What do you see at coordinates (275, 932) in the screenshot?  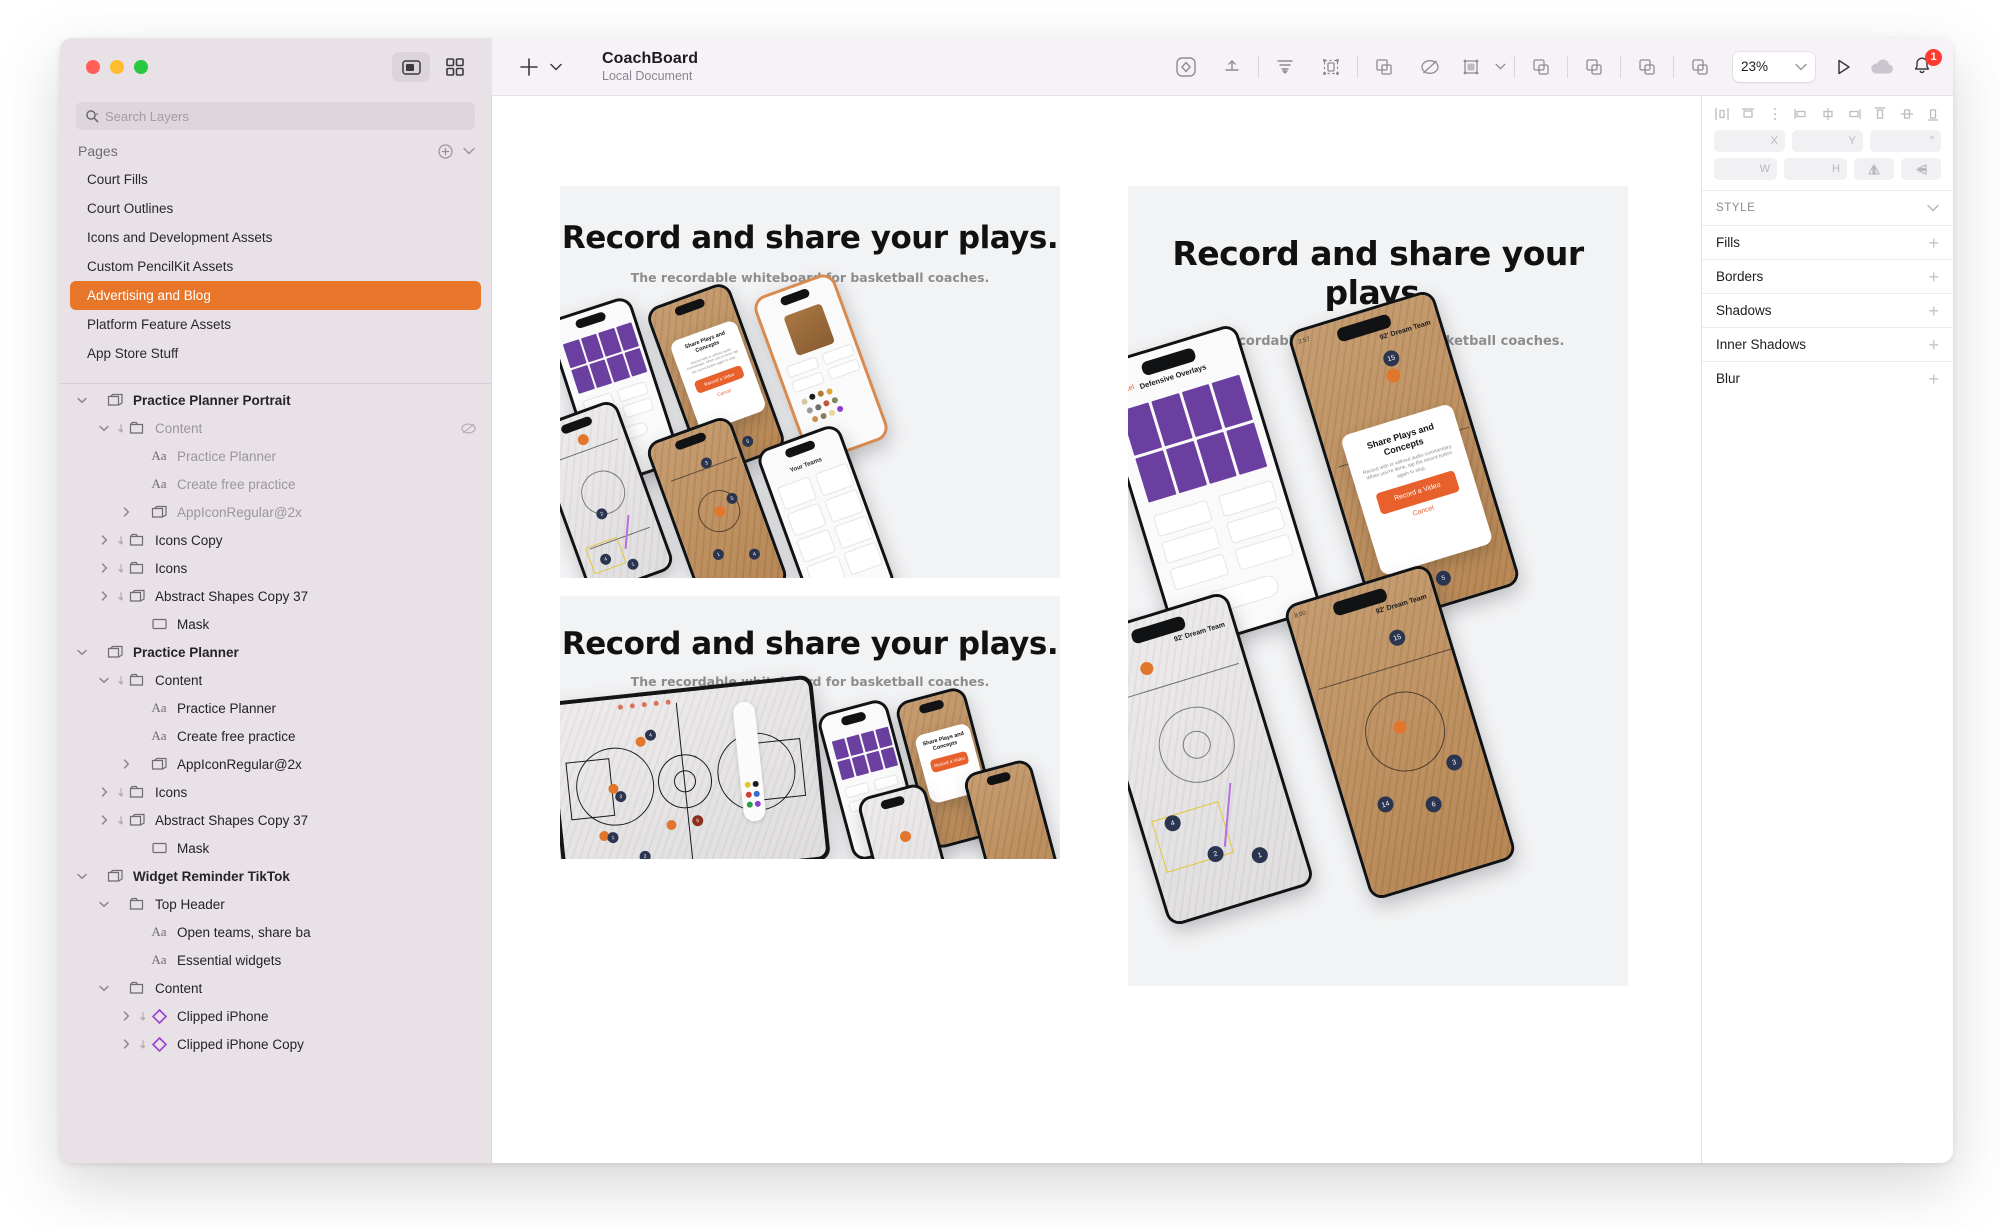 I see `layer-row: Aa Open teams, share ba` at bounding box center [275, 932].